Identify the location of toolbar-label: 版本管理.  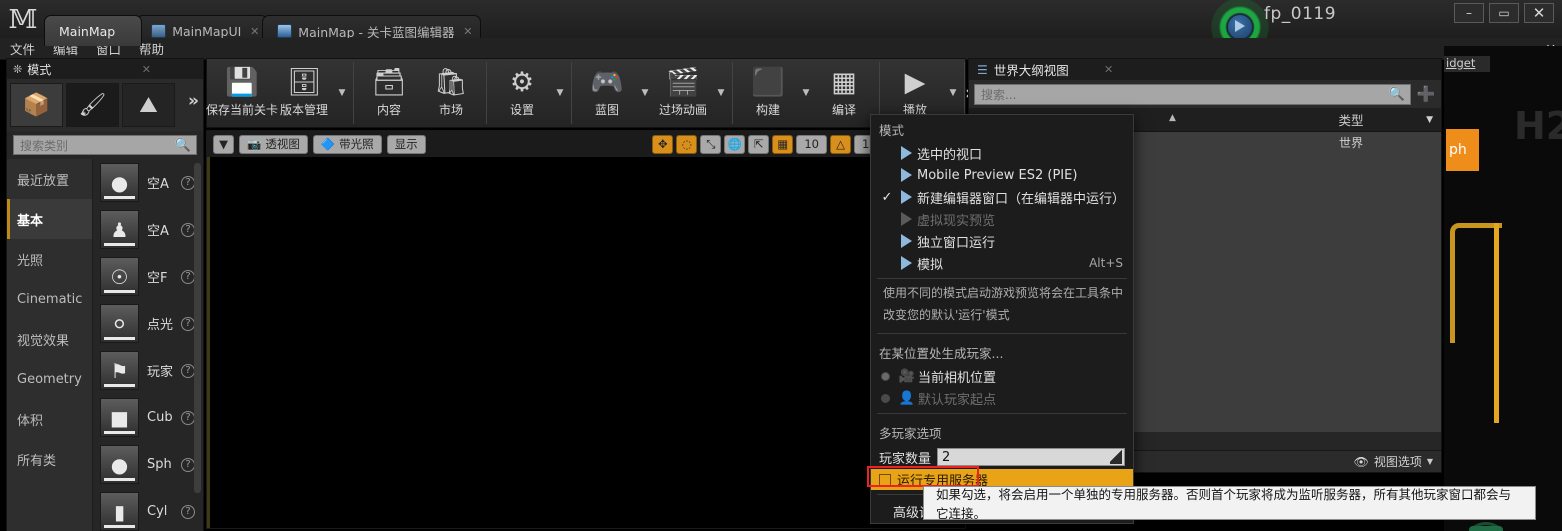
(303, 110).